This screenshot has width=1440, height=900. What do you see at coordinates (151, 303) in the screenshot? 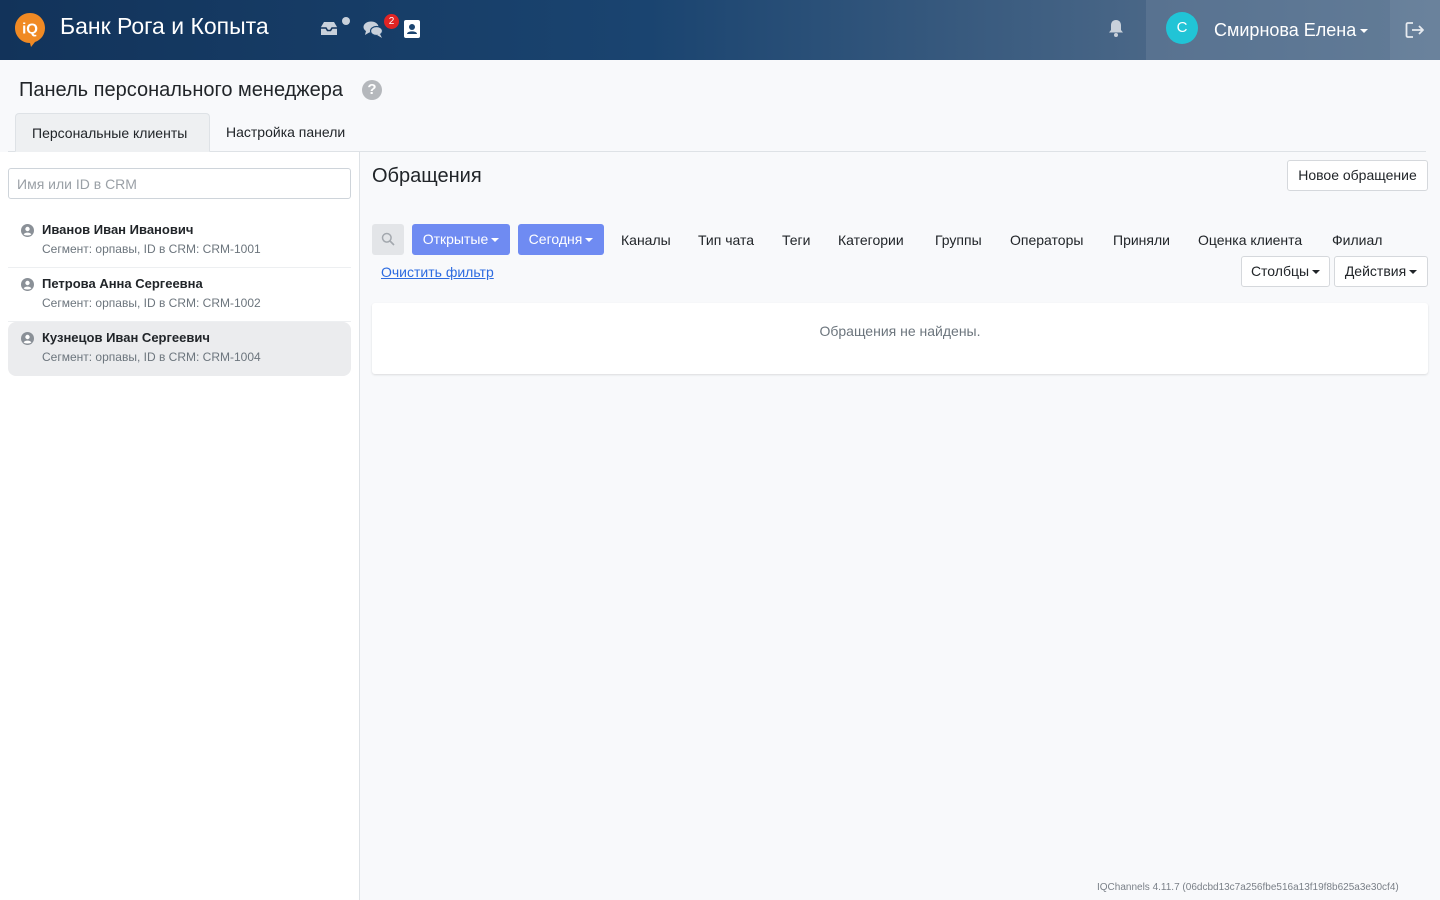
I see `client-info: Сегмент: орпавы, ID в CRM: CRM-1002` at bounding box center [151, 303].